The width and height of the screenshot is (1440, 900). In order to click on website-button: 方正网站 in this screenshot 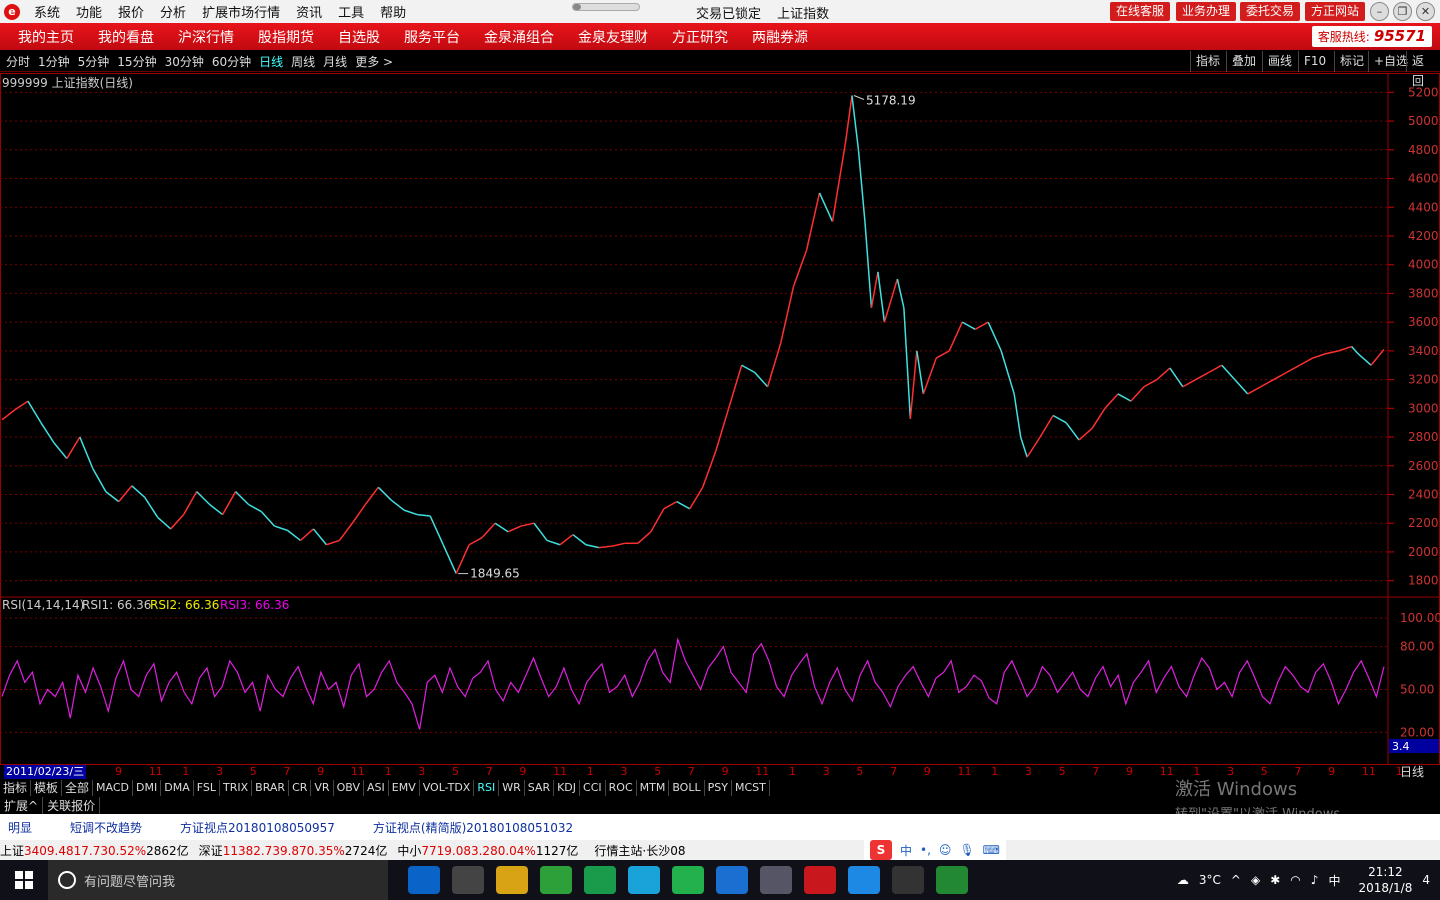, I will do `click(1335, 11)`.